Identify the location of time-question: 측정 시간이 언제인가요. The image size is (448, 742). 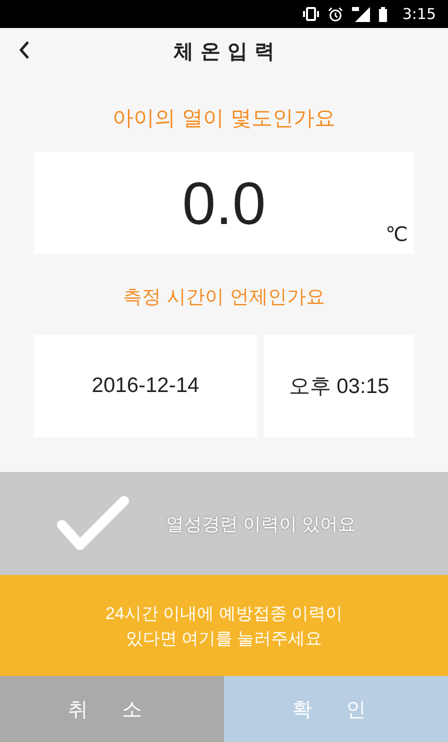
(224, 297).